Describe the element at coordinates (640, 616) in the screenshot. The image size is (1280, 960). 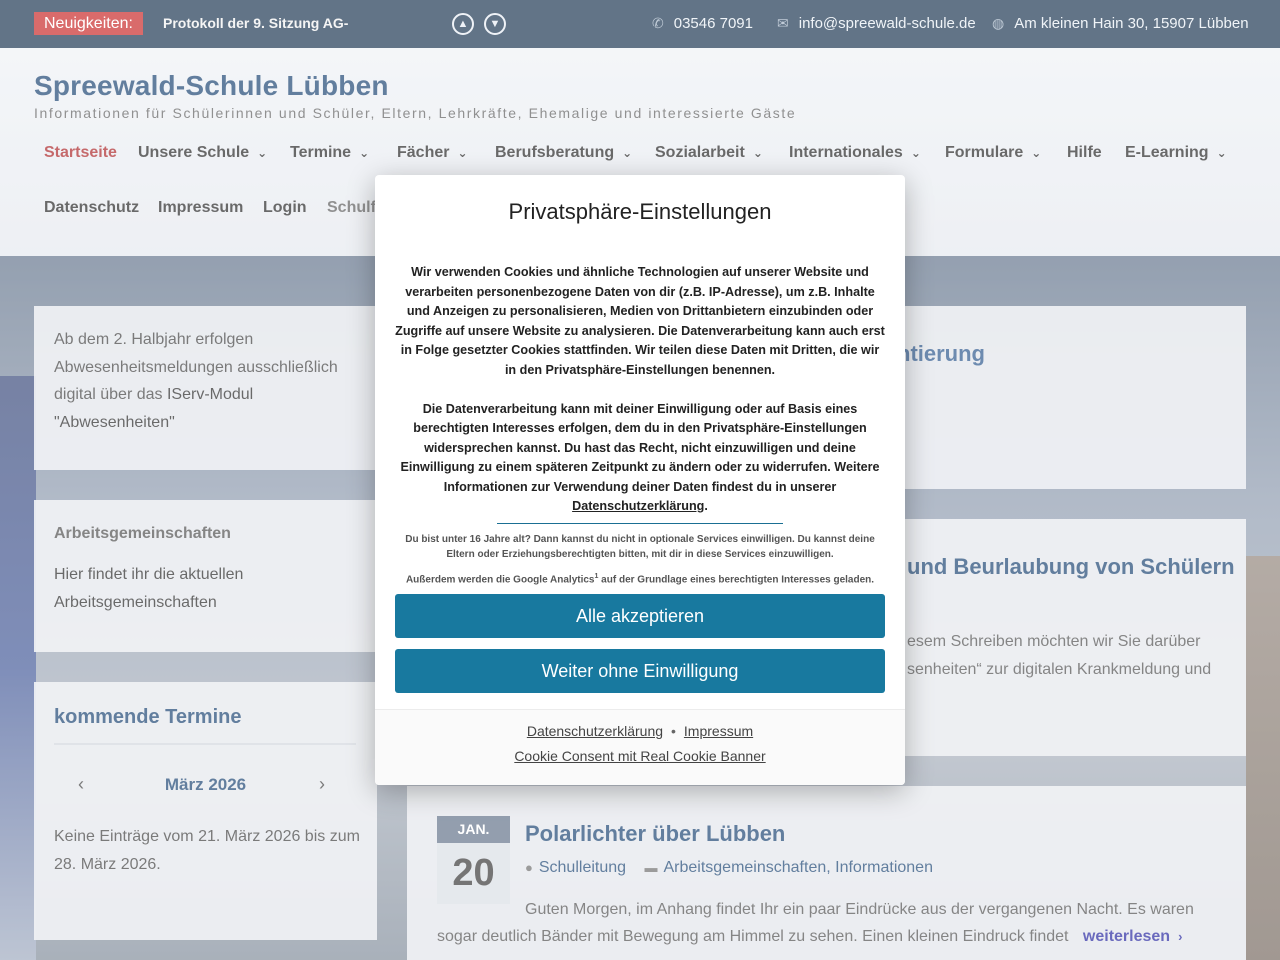
I see `accept-all-button: Alle akzeptieren` at that location.